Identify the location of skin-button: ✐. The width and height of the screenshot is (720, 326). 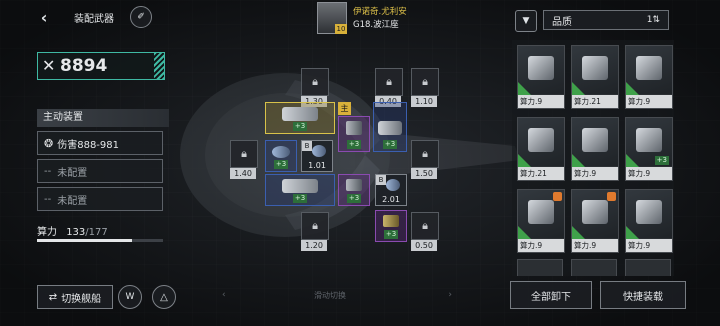
(141, 17).